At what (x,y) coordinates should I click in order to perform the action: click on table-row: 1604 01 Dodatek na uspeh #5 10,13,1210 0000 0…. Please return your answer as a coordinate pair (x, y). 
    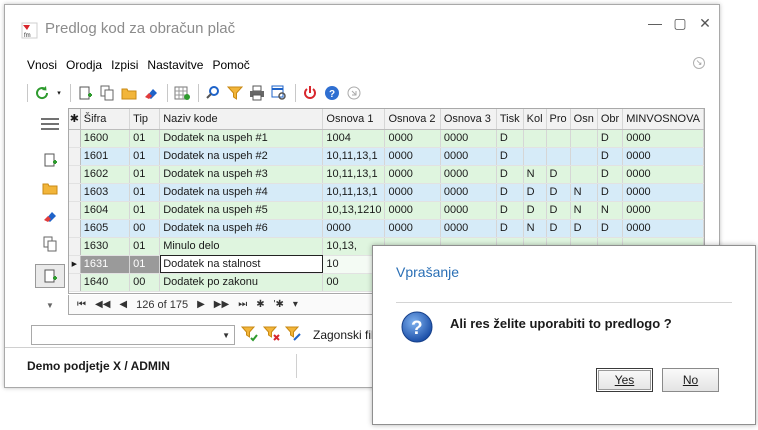
    Looking at the image, I should click on (386, 210).